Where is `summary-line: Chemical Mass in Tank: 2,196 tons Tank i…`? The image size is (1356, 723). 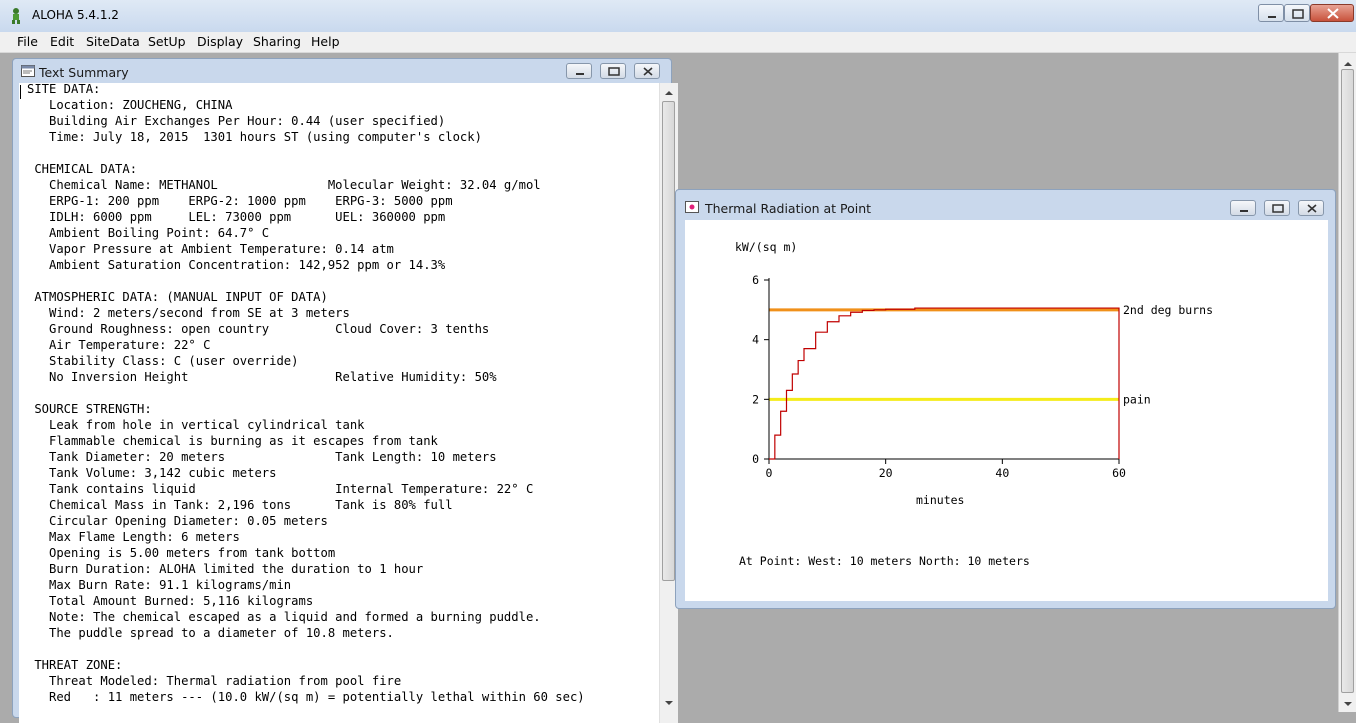
summary-line: Chemical Mass in Tank: 2,196 tons Tank i… is located at coordinates (240, 505).